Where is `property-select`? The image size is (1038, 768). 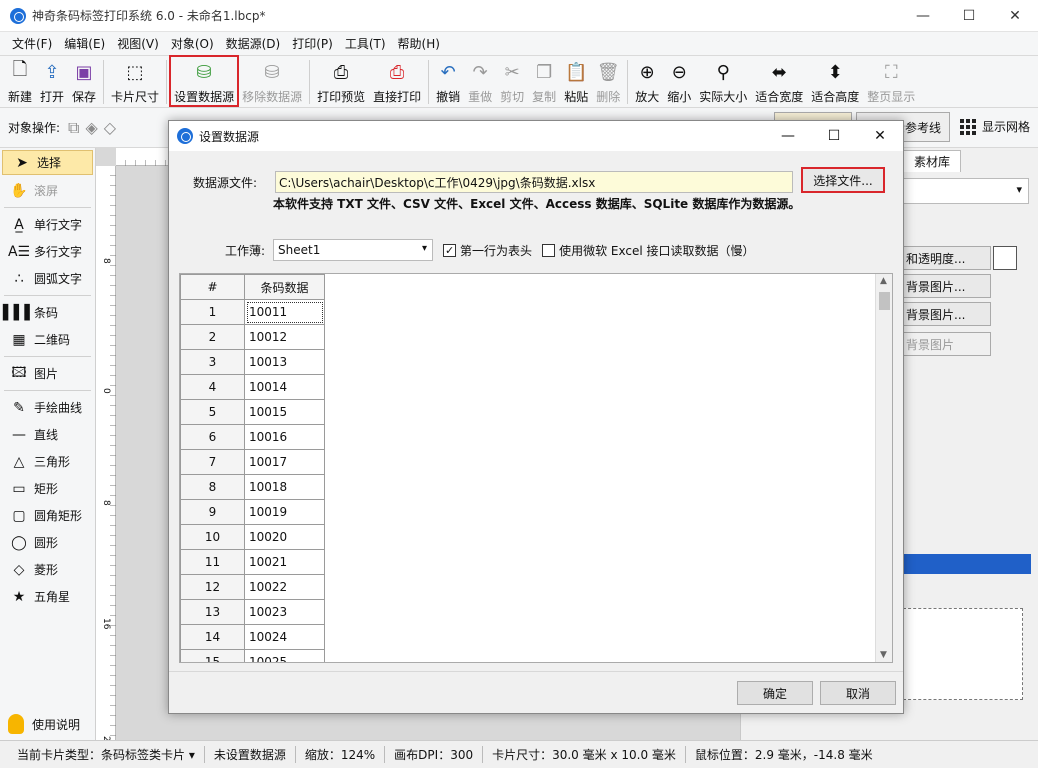
property-select is located at coordinates (966, 191).